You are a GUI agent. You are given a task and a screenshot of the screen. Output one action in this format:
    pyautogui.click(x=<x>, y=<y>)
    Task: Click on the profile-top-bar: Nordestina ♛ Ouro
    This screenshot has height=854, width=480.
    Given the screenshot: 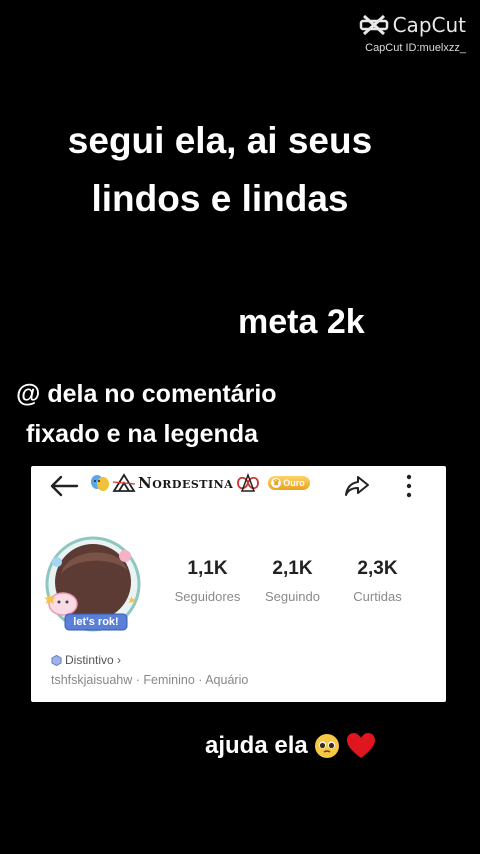 What is the action you would take?
    pyautogui.click(x=238, y=486)
    